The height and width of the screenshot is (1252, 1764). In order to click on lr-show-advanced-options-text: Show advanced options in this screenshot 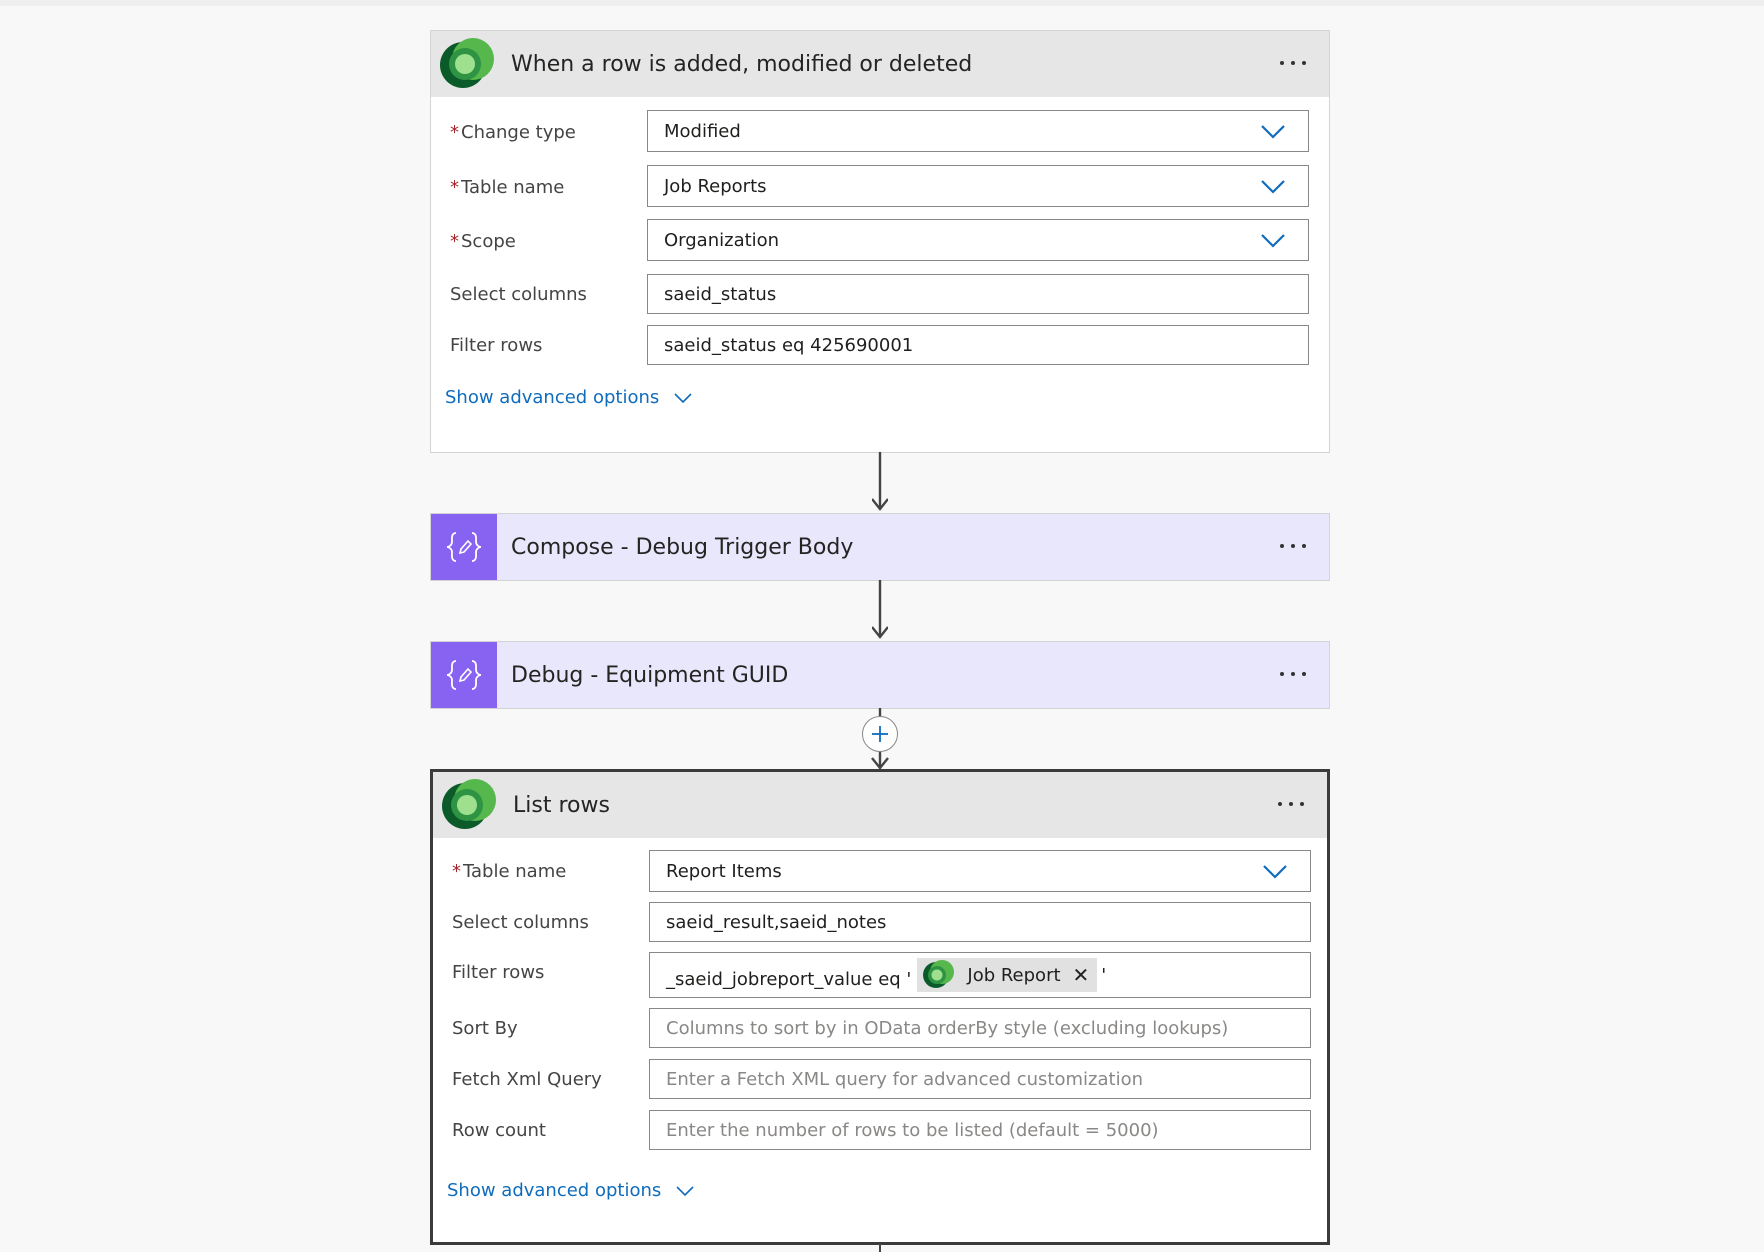, I will do `click(554, 1190)`.